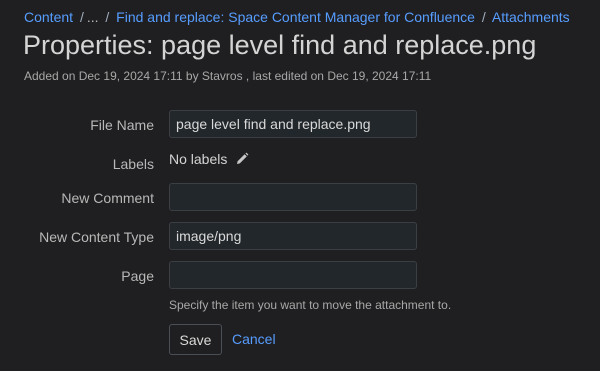  What do you see at coordinates (531, 17) in the screenshot?
I see `breadcrumb-attachments-link: Attachments` at bounding box center [531, 17].